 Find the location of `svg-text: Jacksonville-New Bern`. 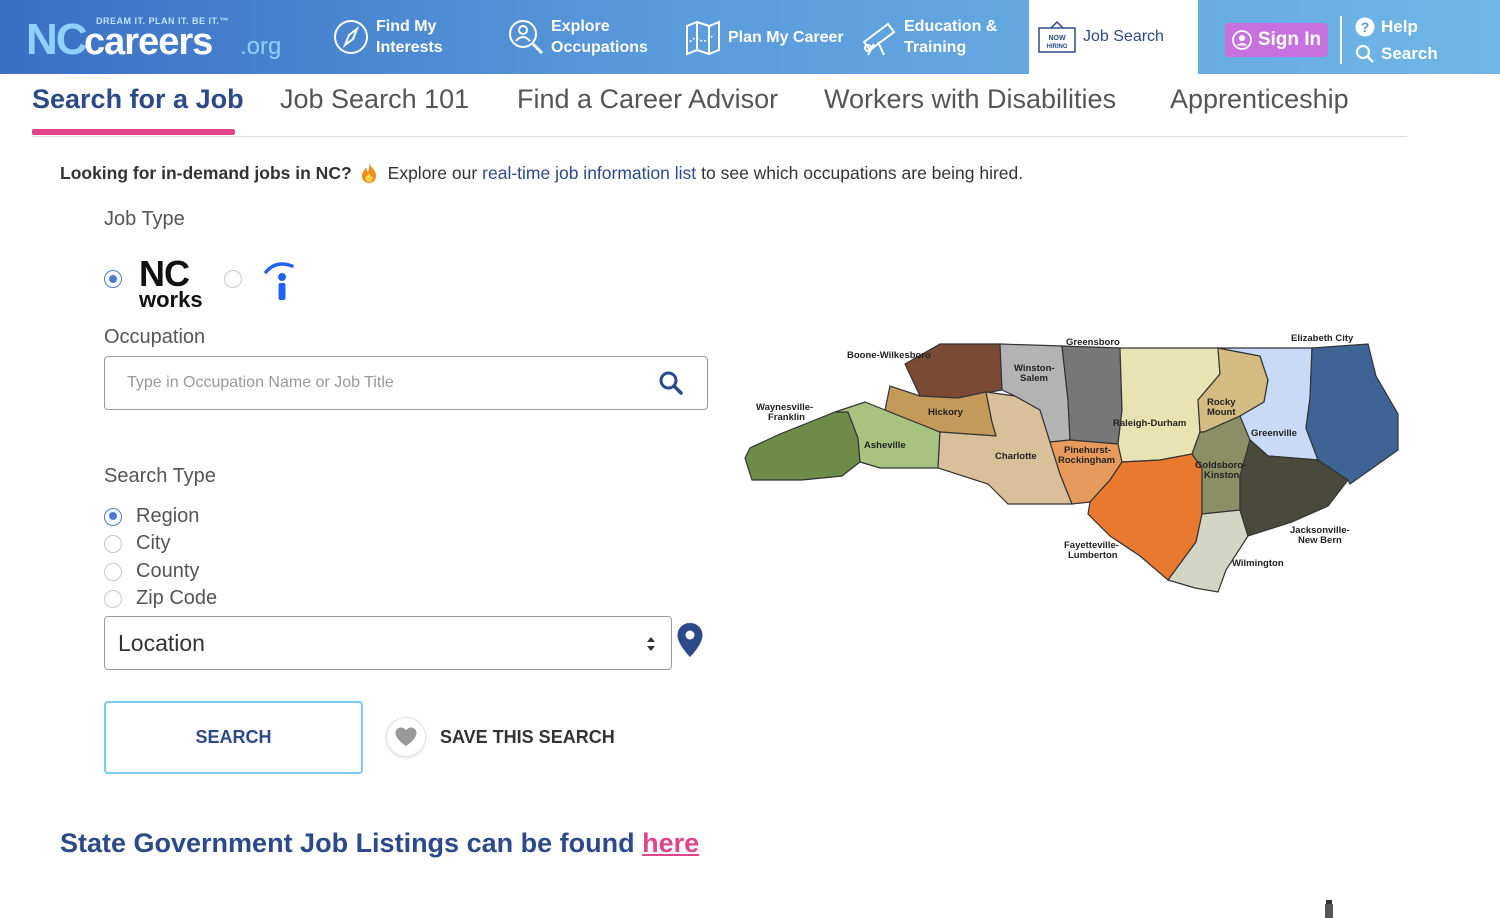

svg-text: Jacksonville-New Bern is located at coordinates (1320, 535).